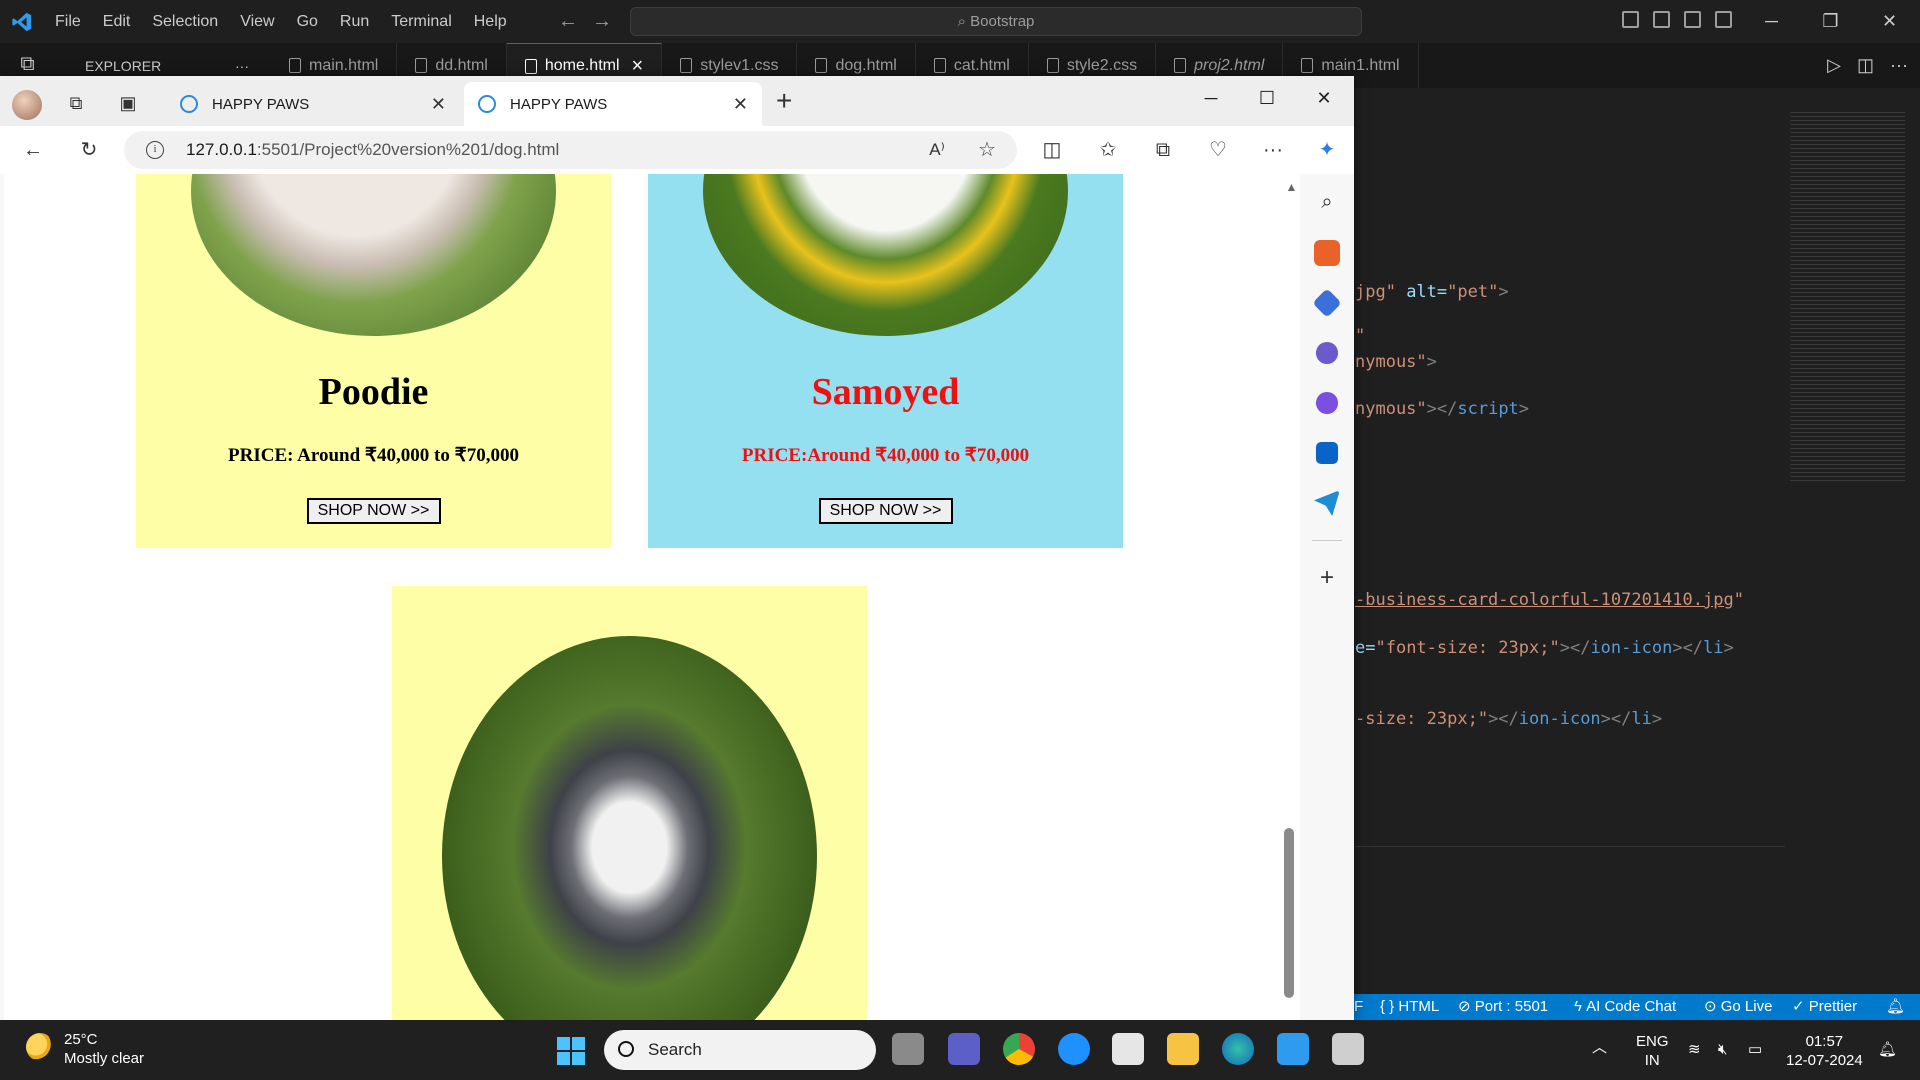 This screenshot has width=1920, height=1080. I want to click on wifi-icon: ≋, so click(1694, 1049).